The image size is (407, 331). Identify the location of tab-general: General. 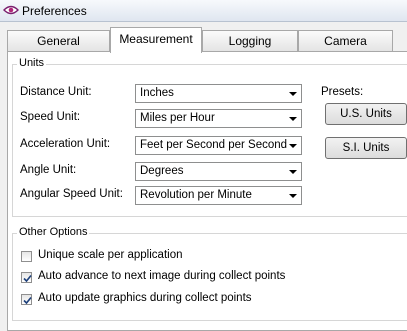
(58, 40).